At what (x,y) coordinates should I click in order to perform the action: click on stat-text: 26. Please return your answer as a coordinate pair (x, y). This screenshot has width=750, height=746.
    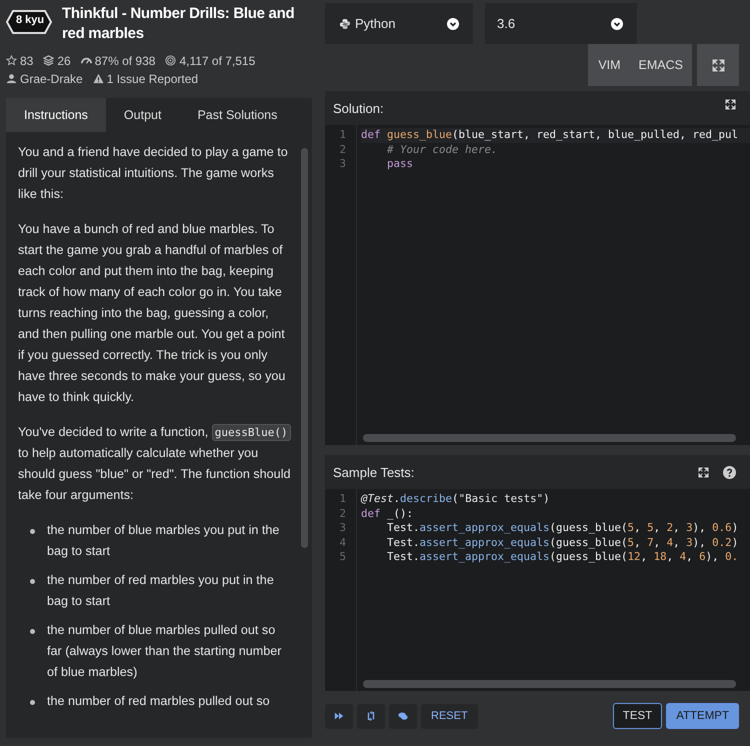
    Looking at the image, I should click on (64, 61).